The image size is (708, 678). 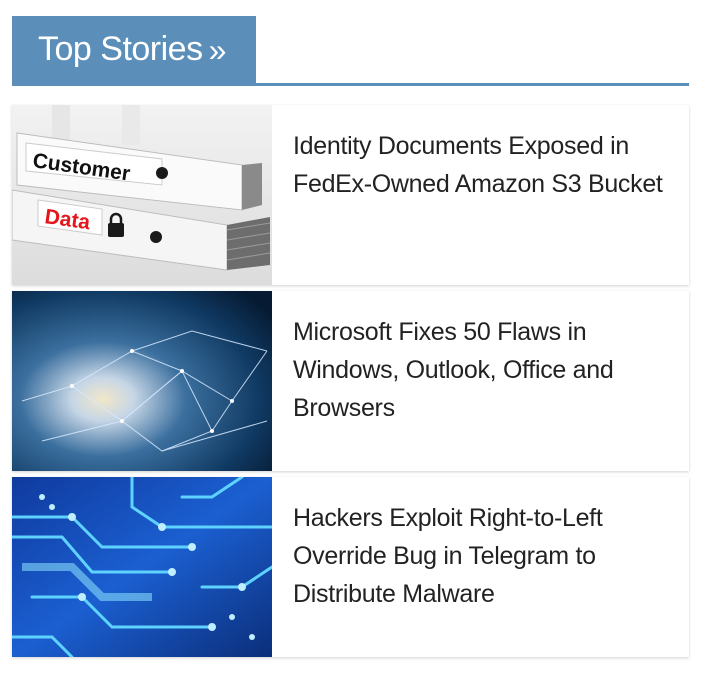 What do you see at coordinates (350, 51) in the screenshot?
I see `widget-header: Top Stories »` at bounding box center [350, 51].